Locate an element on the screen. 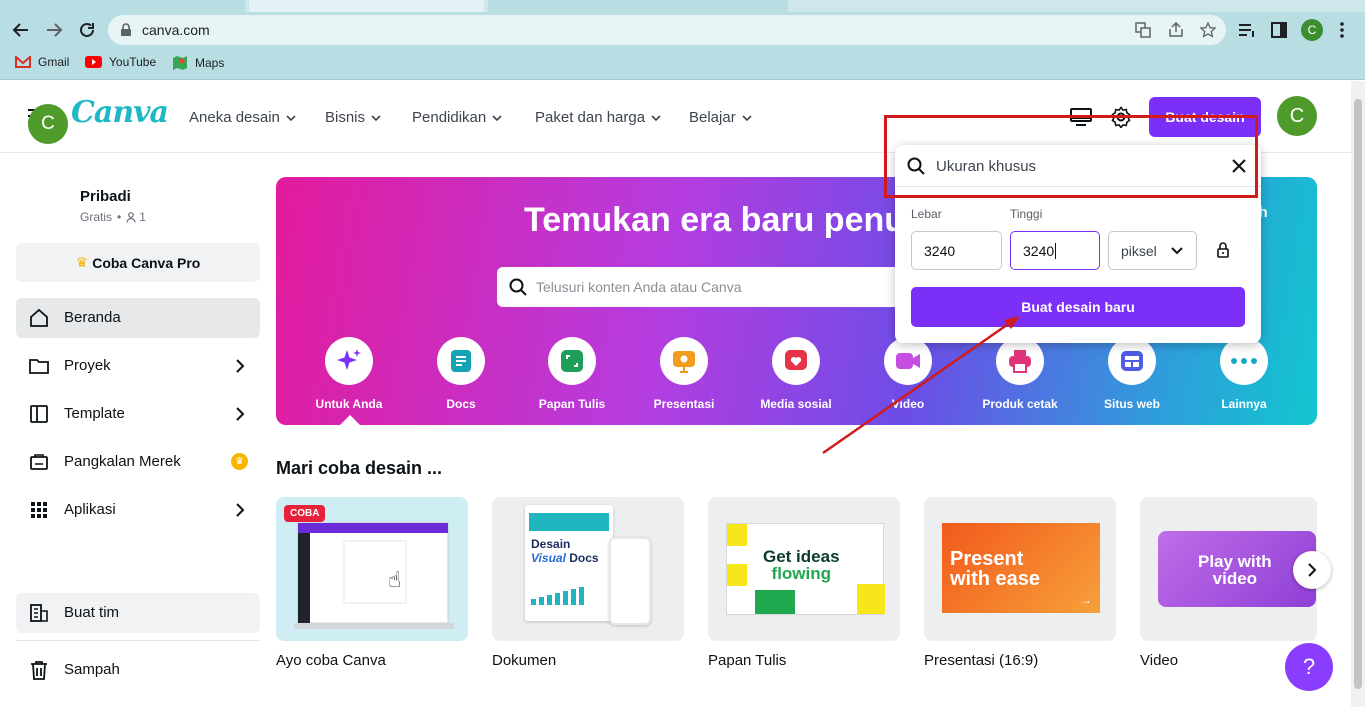 The image size is (1365, 707). bookmark-label: Gmail is located at coordinates (54, 62).